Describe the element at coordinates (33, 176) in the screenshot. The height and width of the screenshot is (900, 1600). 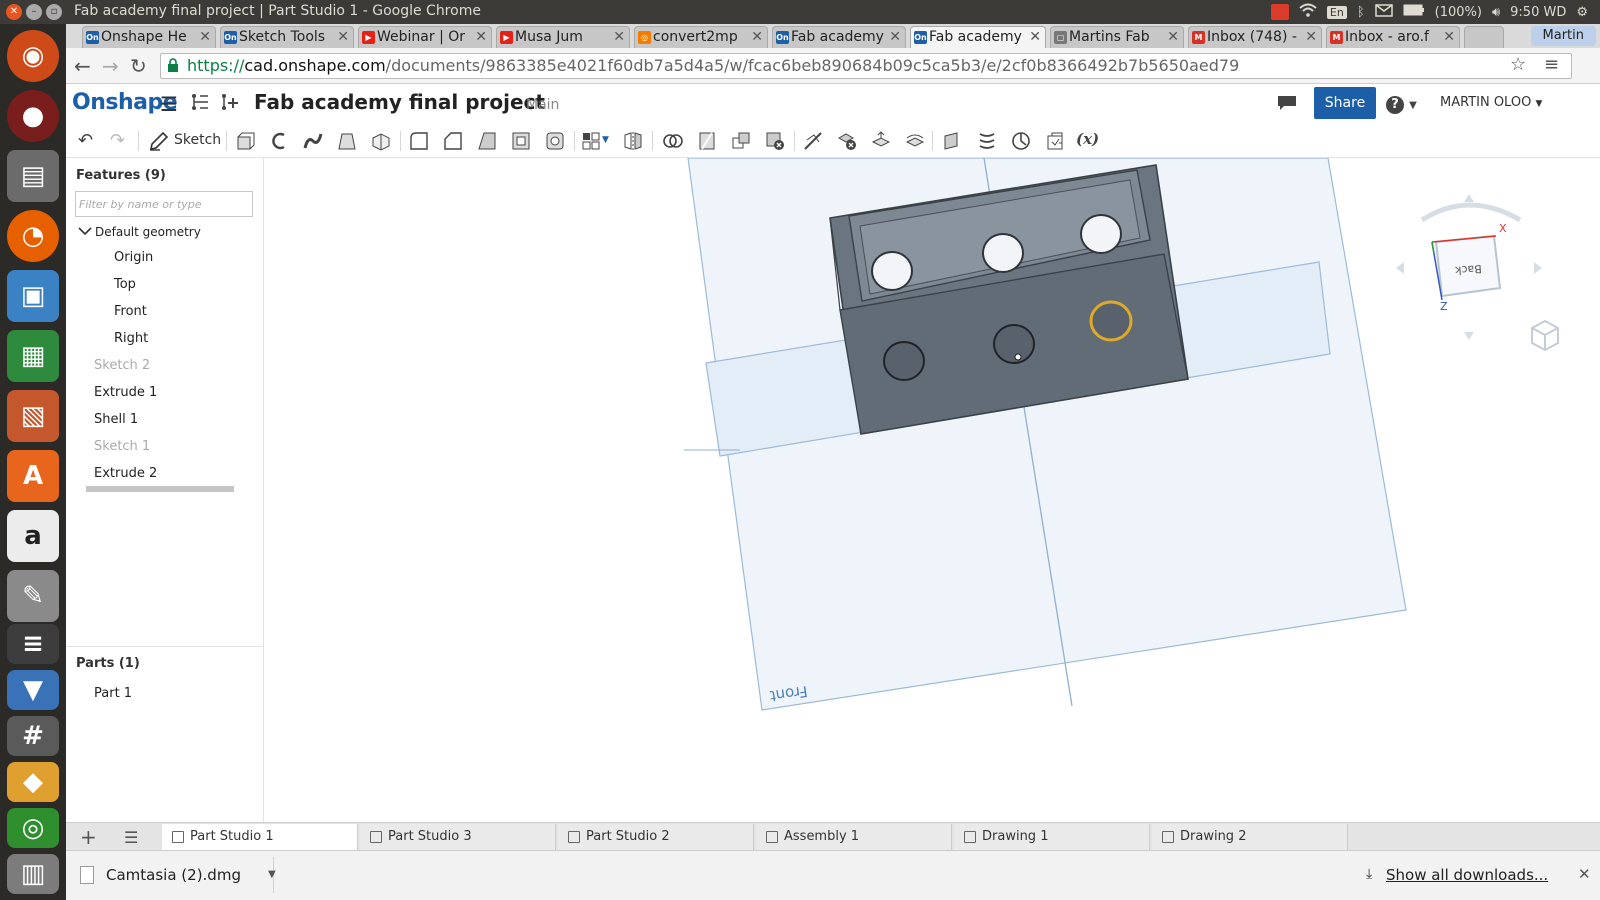
I see `files-icon: ▤` at that location.